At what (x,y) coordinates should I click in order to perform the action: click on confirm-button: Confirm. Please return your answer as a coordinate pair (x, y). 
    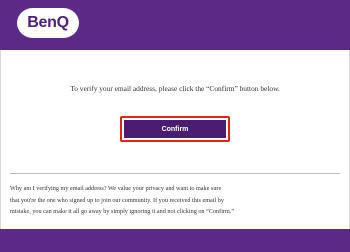
    Looking at the image, I should click on (175, 129).